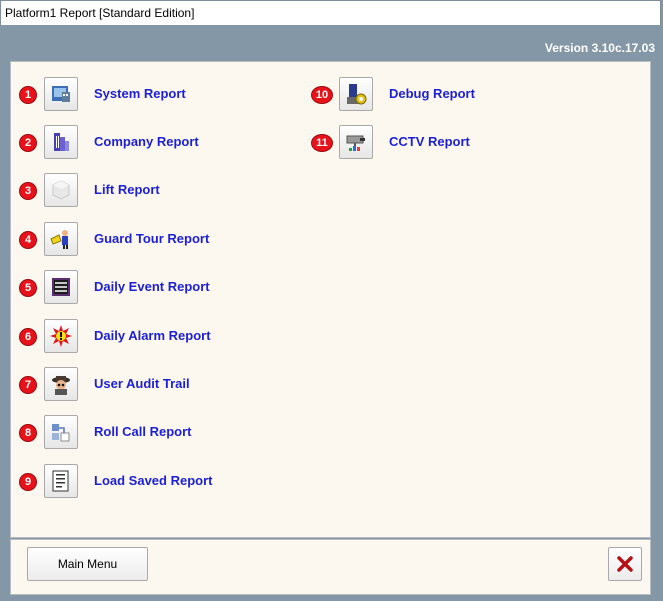 The image size is (663, 601). I want to click on item-number-badge: 1, so click(28, 95).